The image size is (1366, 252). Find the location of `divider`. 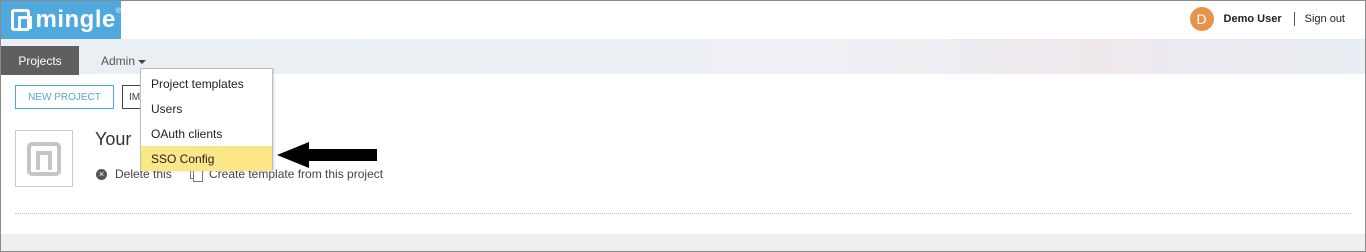

divider is located at coordinates (683, 213).